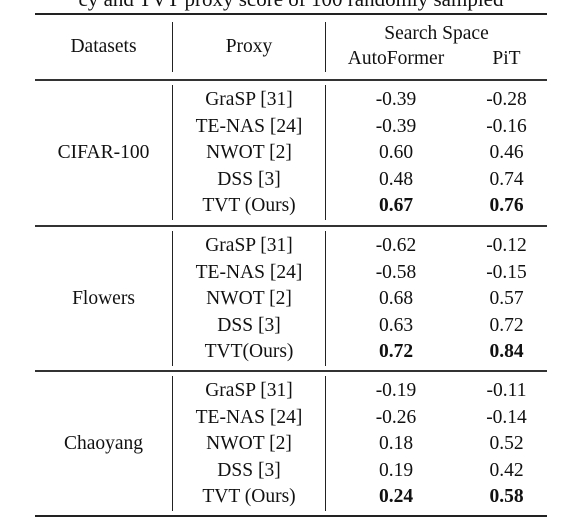 Image resolution: width=582 pixels, height=520 pixels. Describe the element at coordinates (506, 272) in the screenshot. I see `pit-score: -0.15` at that location.